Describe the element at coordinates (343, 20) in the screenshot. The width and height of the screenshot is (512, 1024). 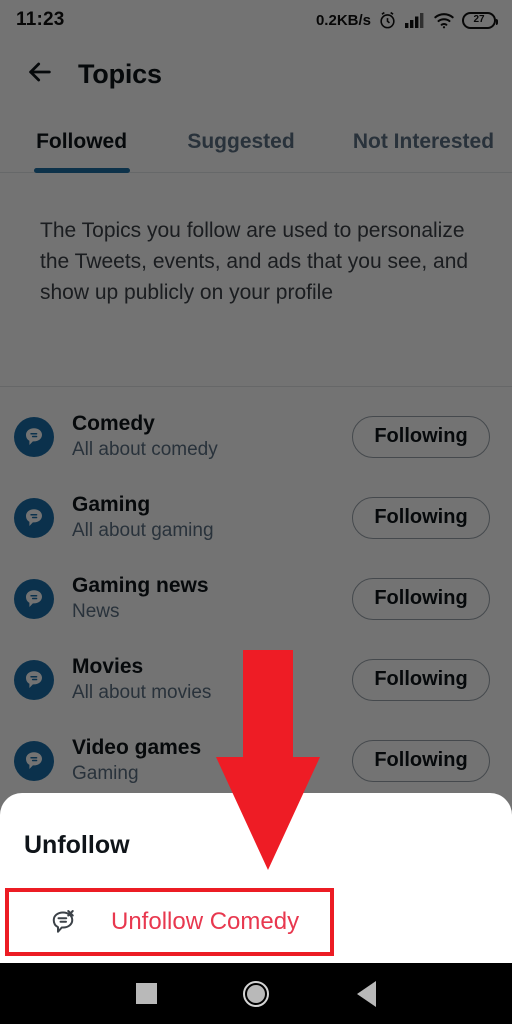
I see `network-speed-label: 0.2KB/s` at that location.